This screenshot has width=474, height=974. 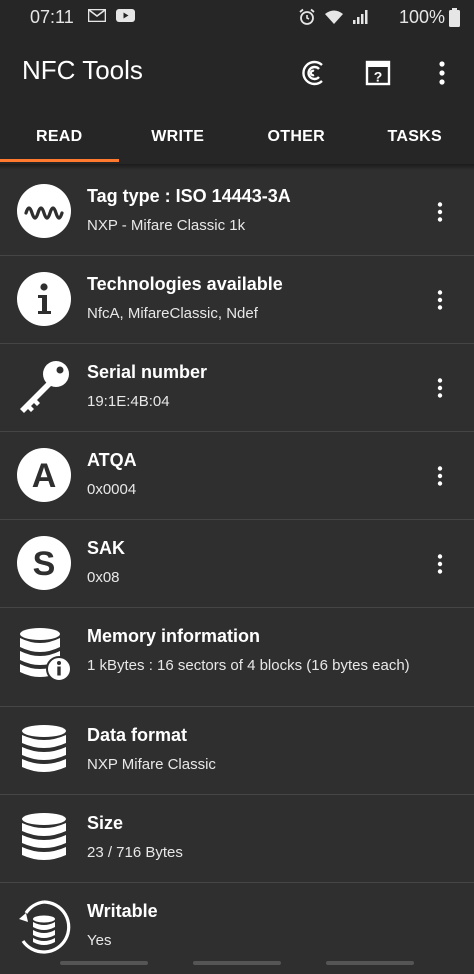 I want to click on database-info-icon, so click(x=46, y=655).